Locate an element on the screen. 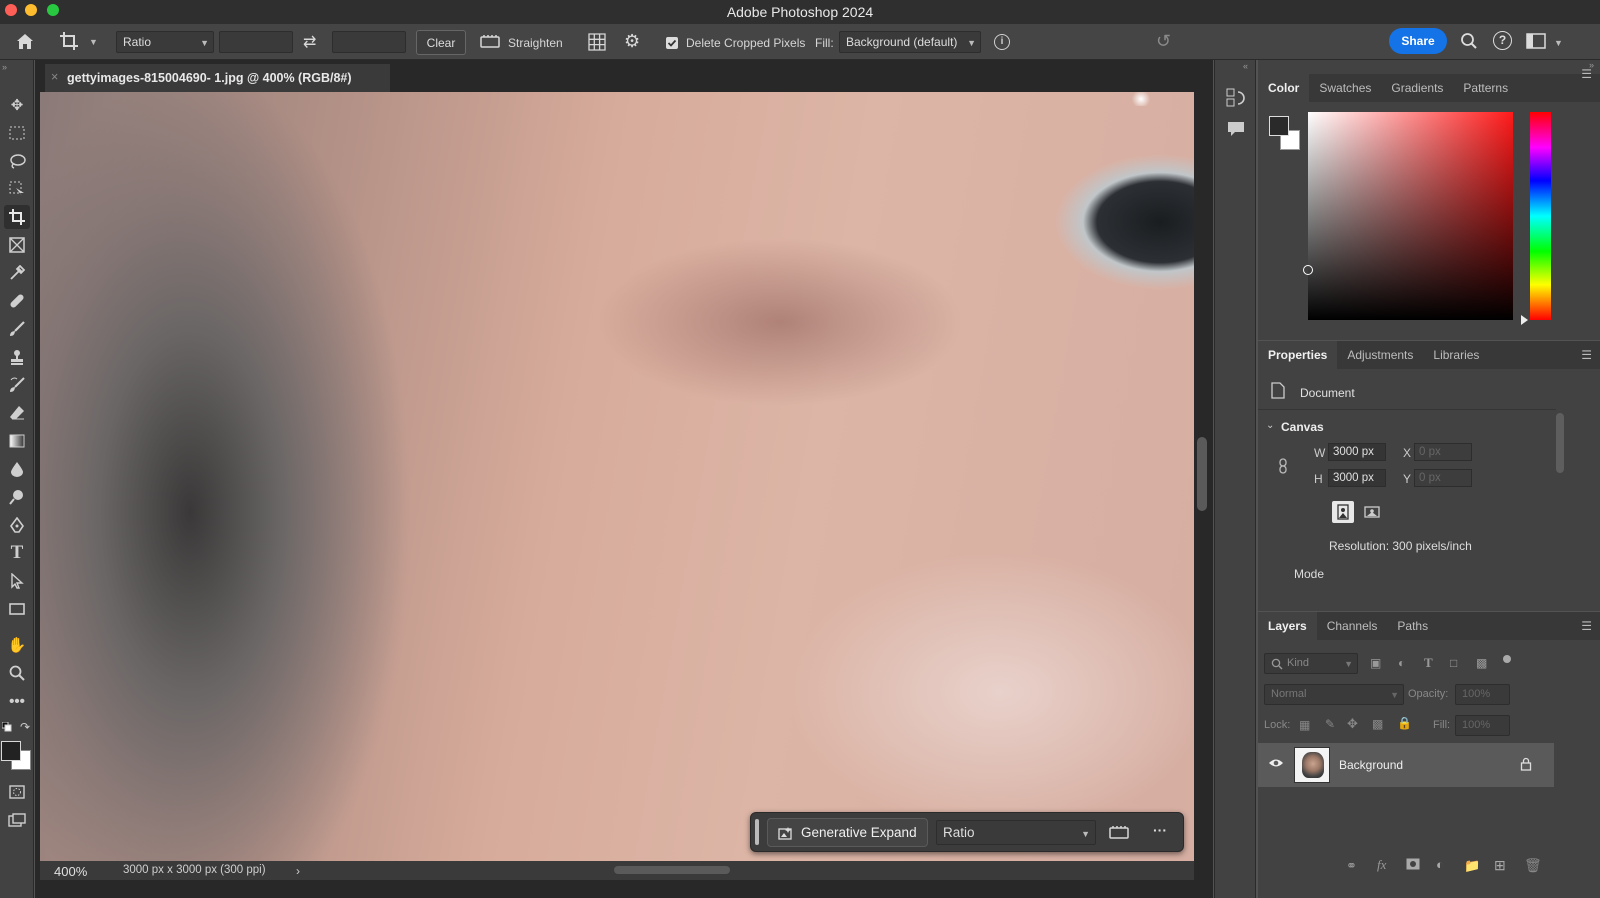 Image resolution: width=1600 pixels, height=898 pixels. tool-preset-chevron-icon: ▼ is located at coordinates (93, 42).